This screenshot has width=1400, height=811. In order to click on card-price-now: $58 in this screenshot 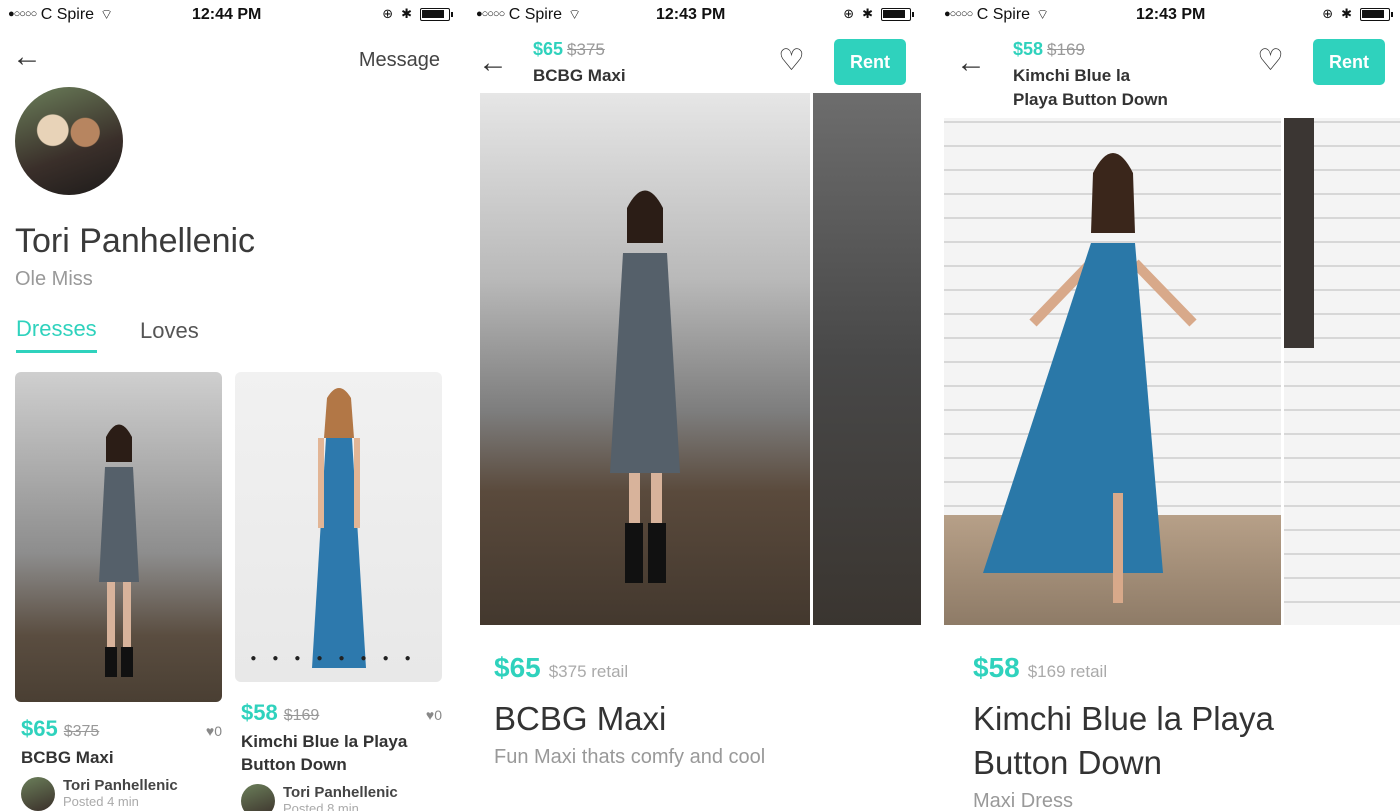, I will do `click(259, 712)`.